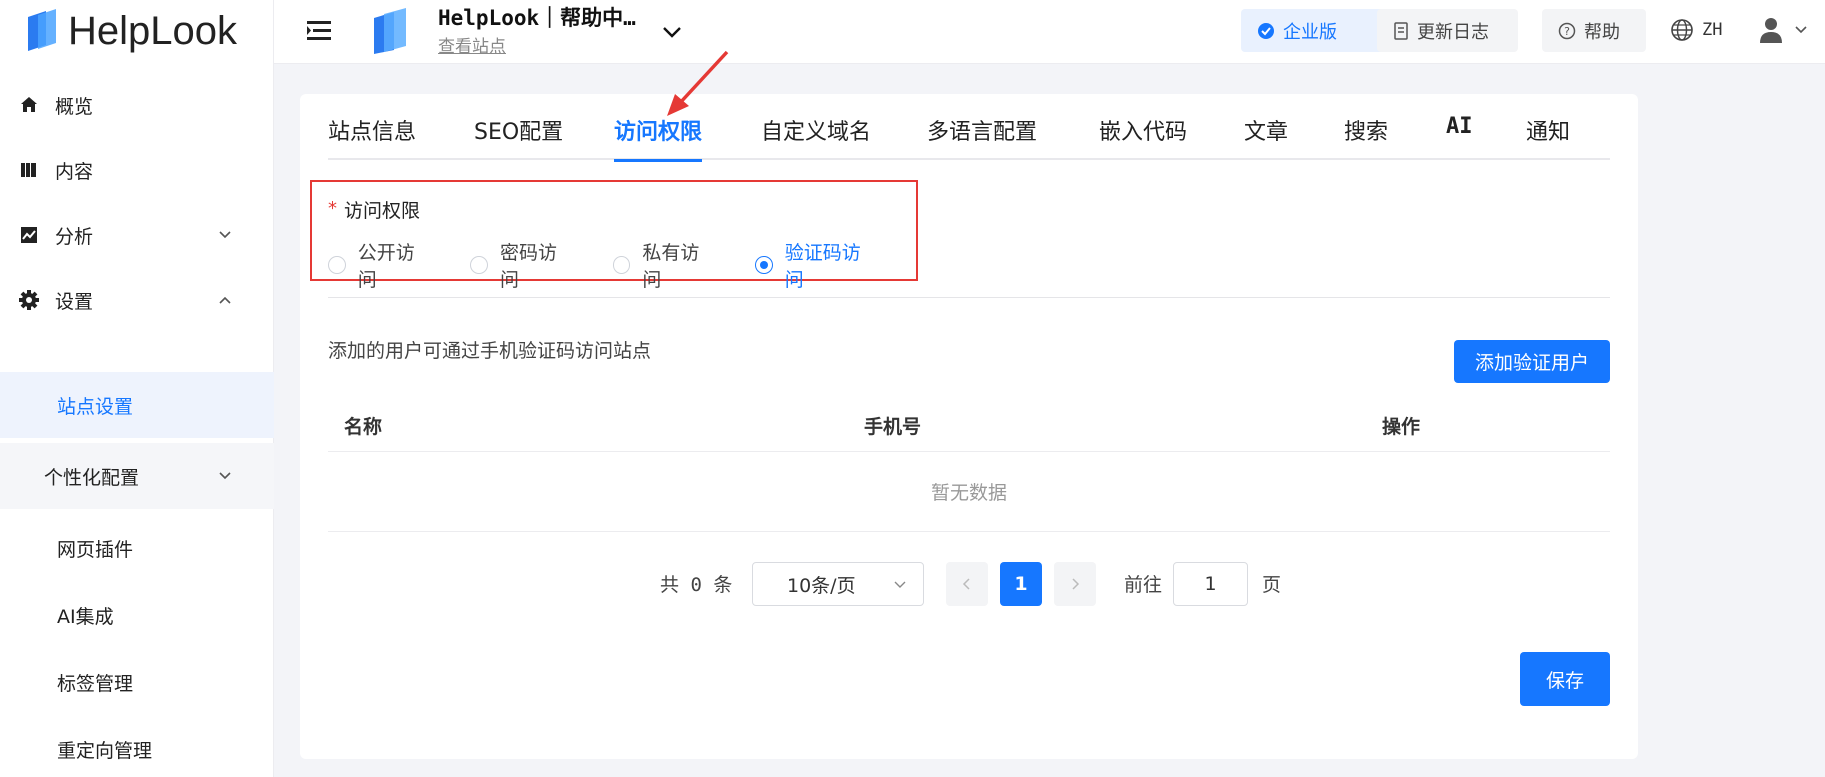 The image size is (1825, 777). What do you see at coordinates (74, 106) in the screenshot?
I see `sidebar-item-label: 概览` at bounding box center [74, 106].